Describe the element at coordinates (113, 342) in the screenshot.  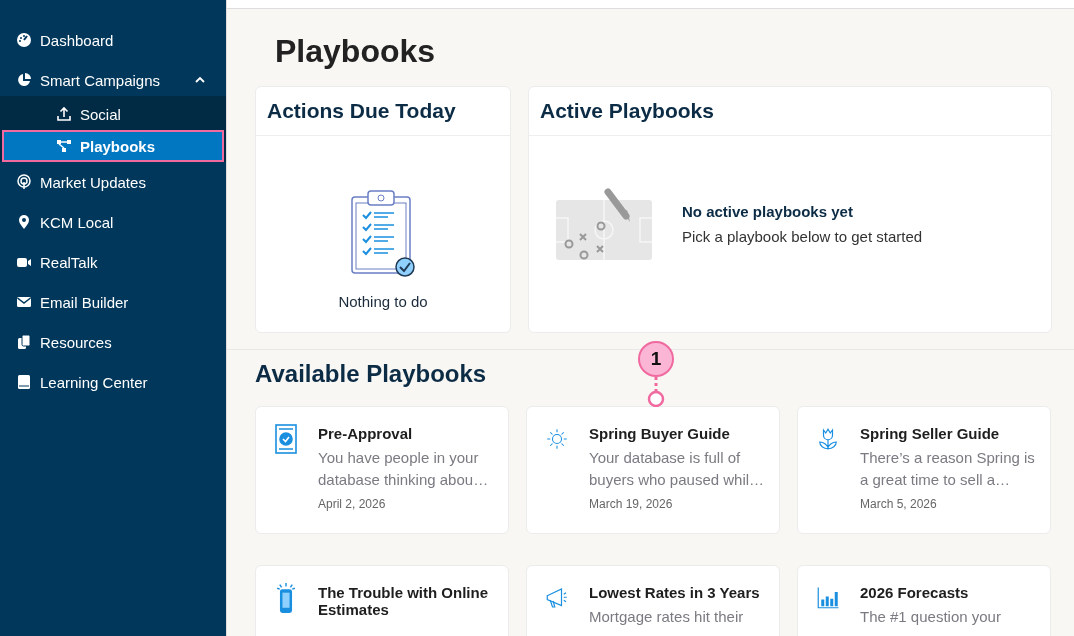
I see `nav-item: Resources` at that location.